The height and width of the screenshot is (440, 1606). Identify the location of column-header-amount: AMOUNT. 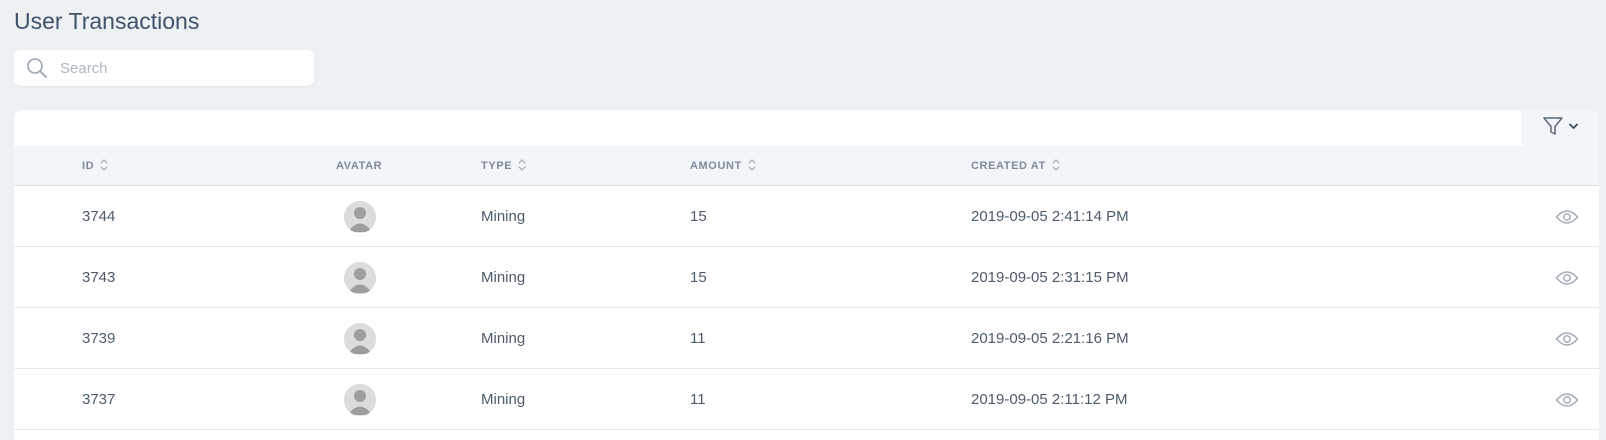
(723, 166).